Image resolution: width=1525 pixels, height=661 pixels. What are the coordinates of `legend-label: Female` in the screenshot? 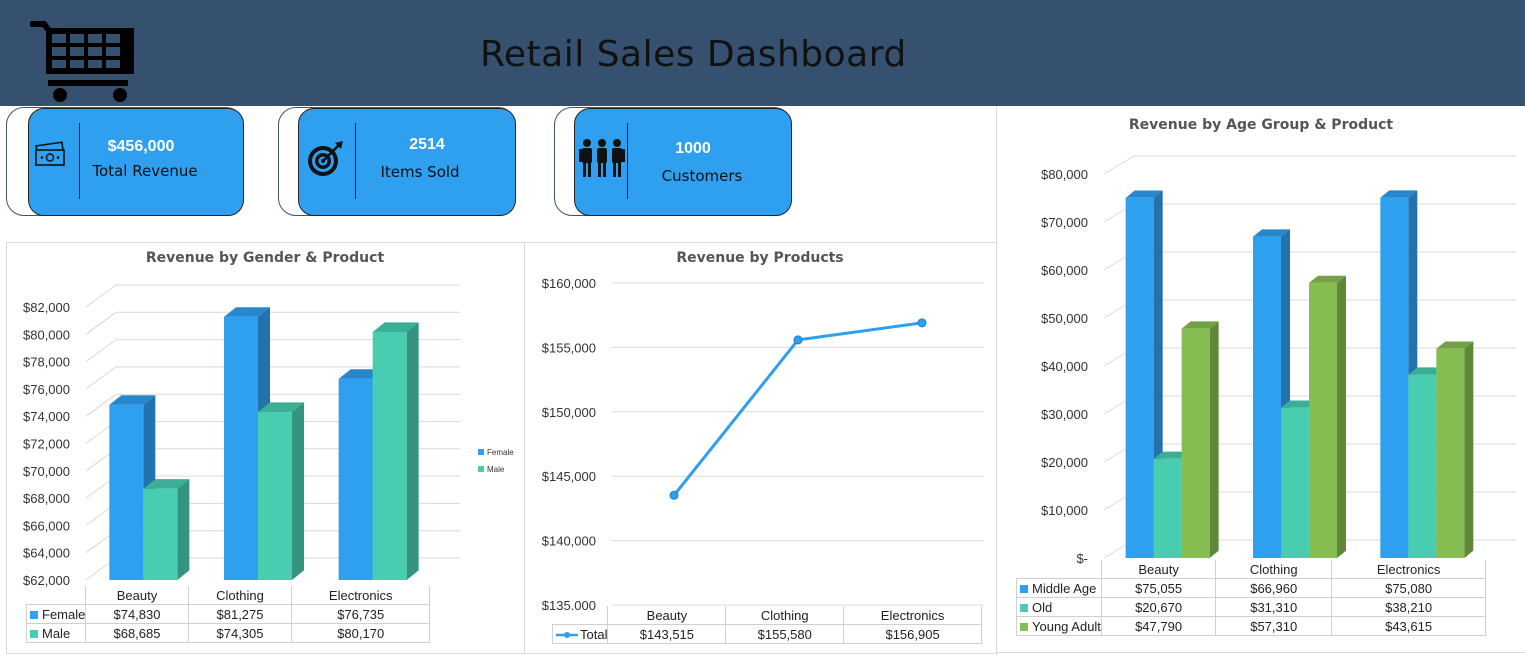 It's located at (500, 452).